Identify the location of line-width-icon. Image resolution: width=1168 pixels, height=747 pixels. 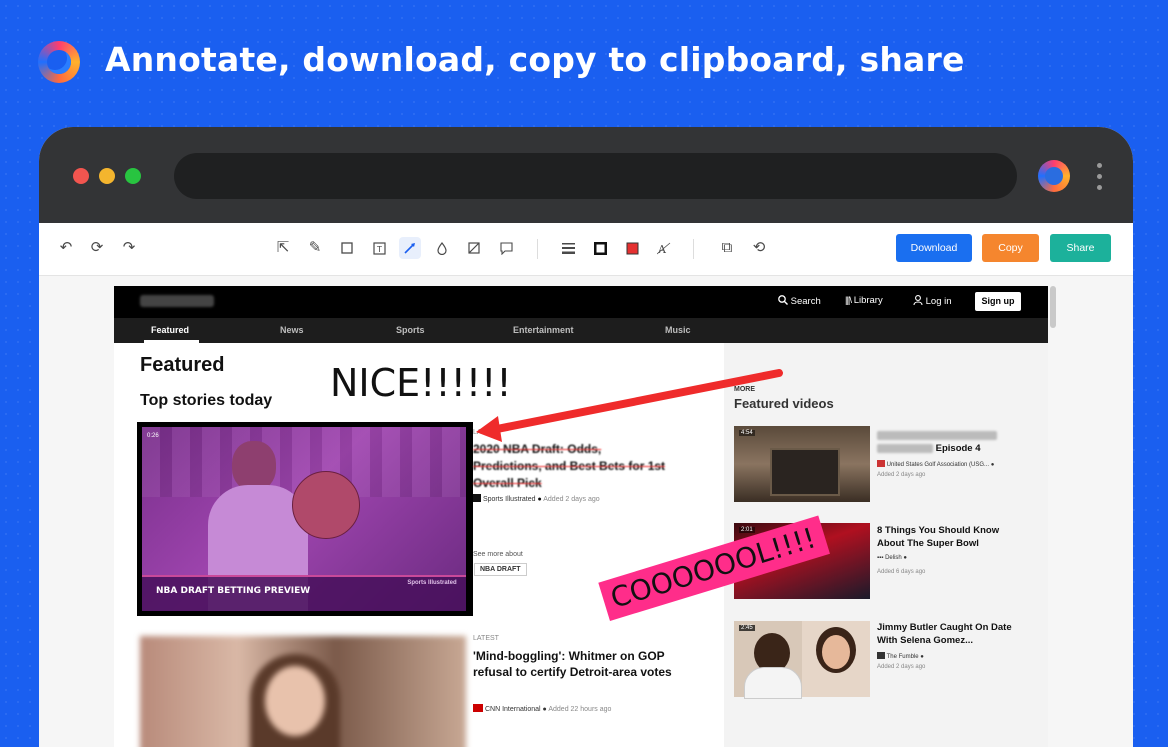
(568, 248).